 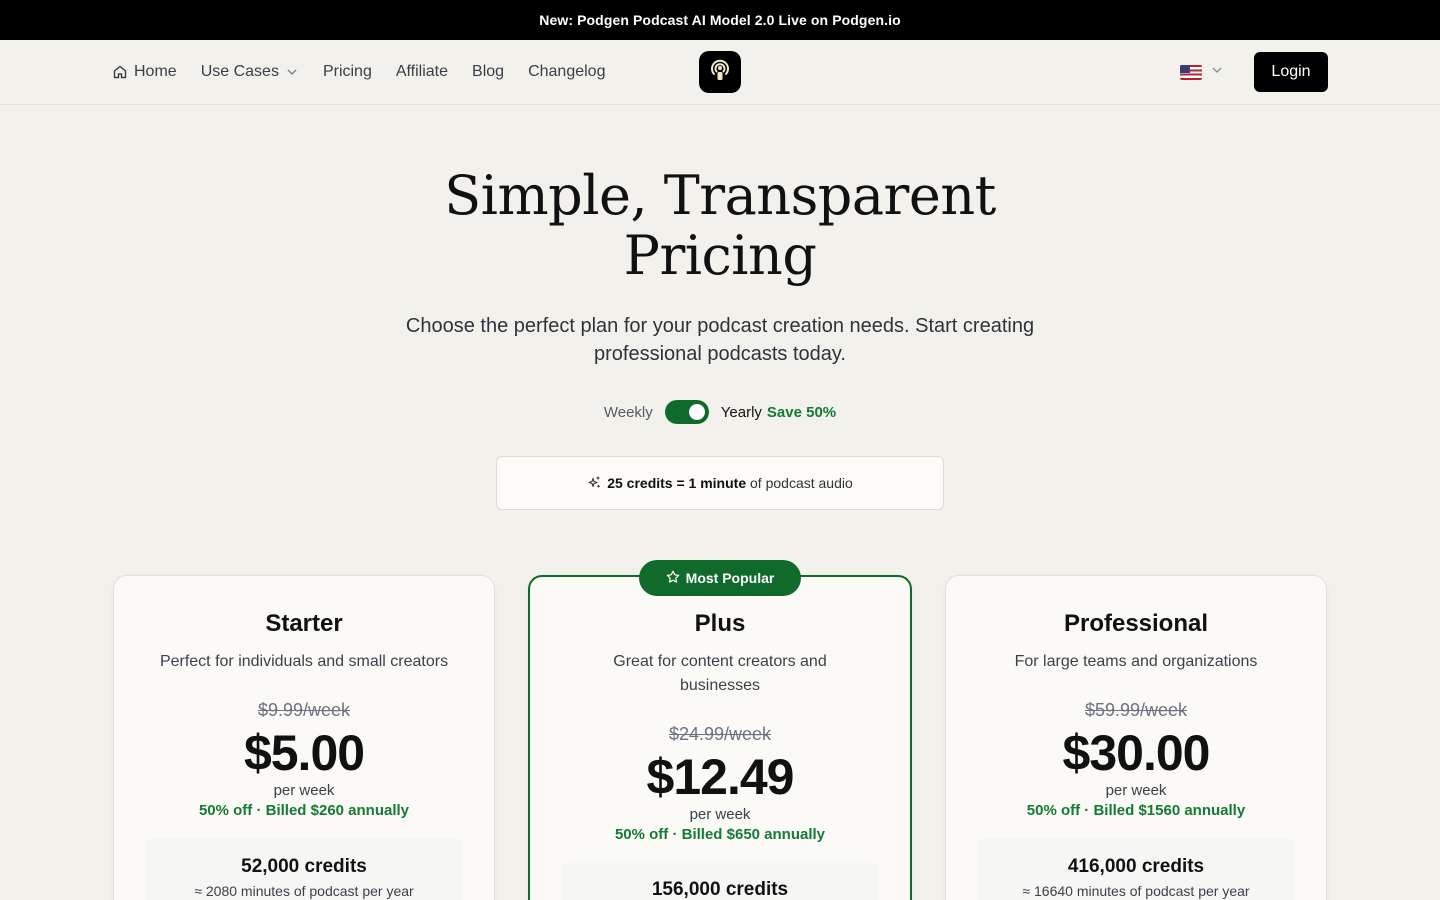 I want to click on plan-minutes: ≈ 16640 minutes of podcast per year, so click(x=1136, y=891).